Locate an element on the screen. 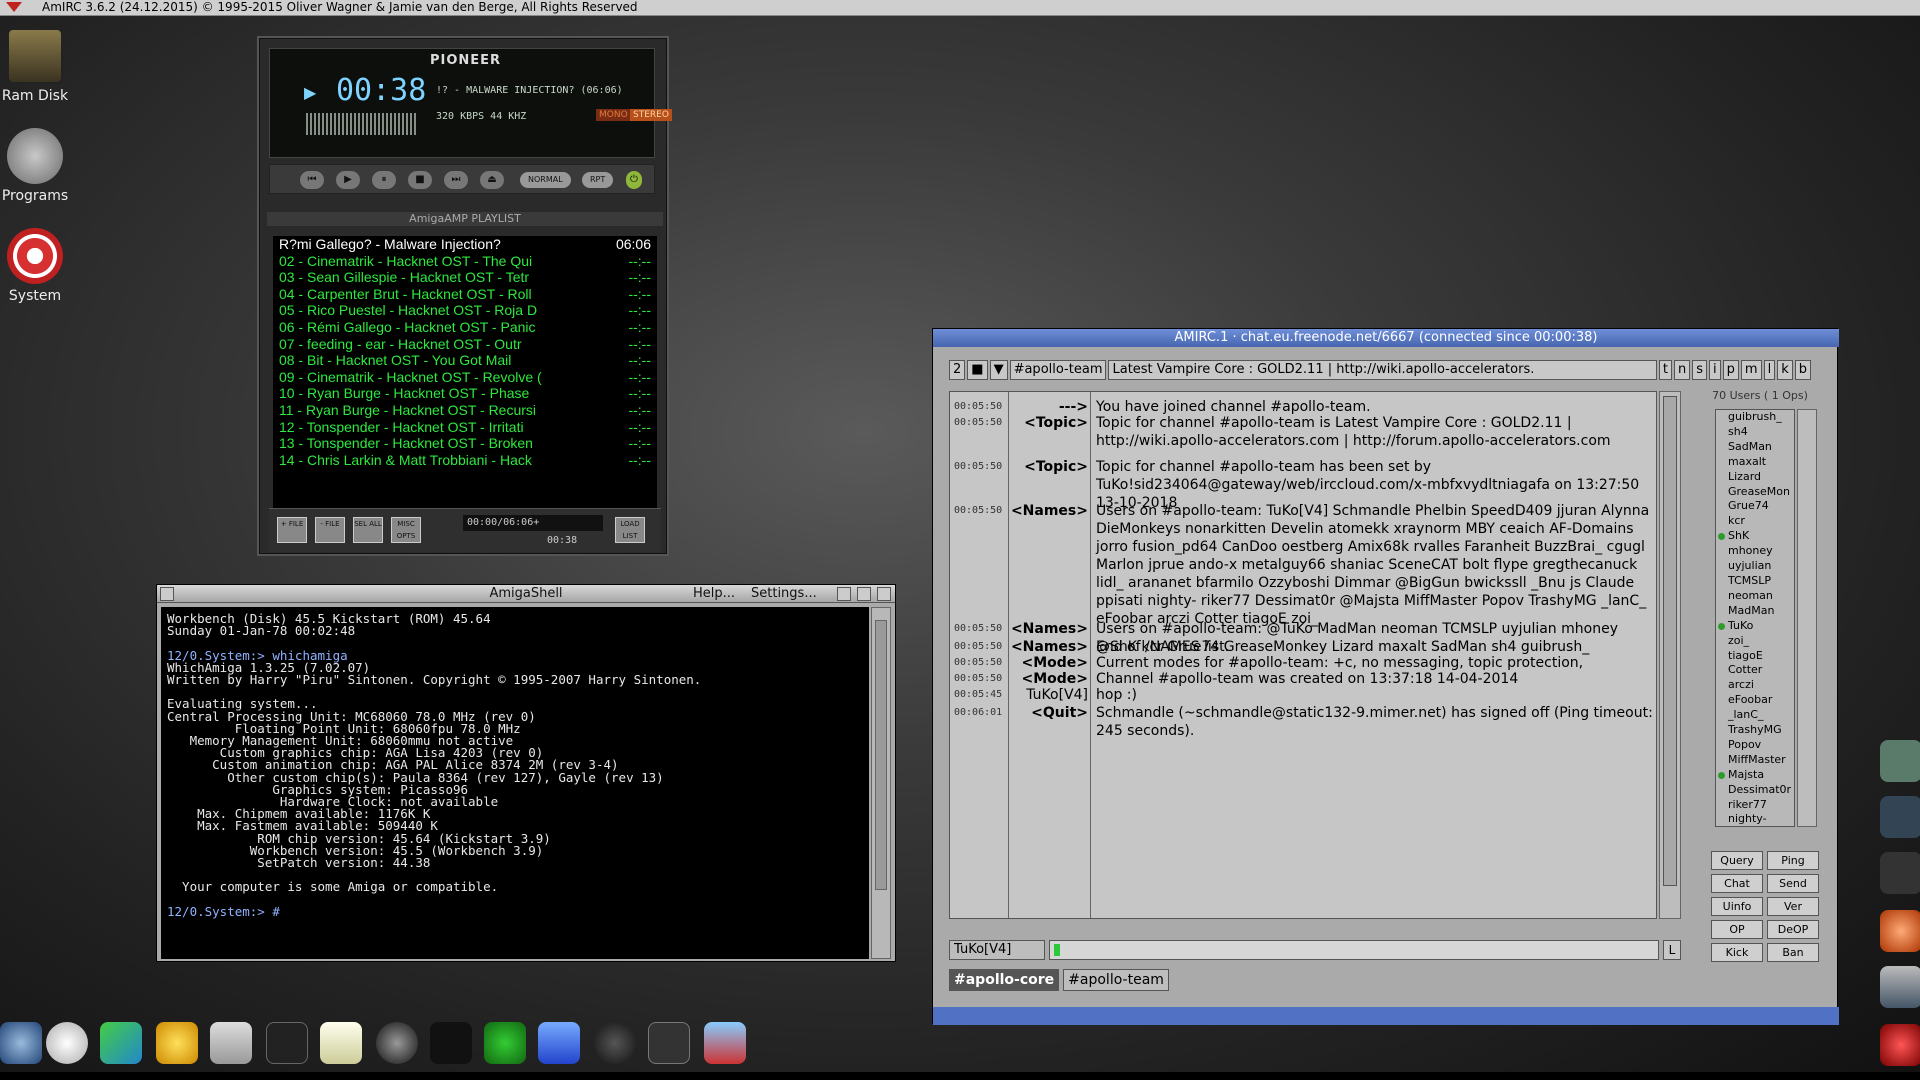  arrows-icon is located at coordinates (121, 1043).